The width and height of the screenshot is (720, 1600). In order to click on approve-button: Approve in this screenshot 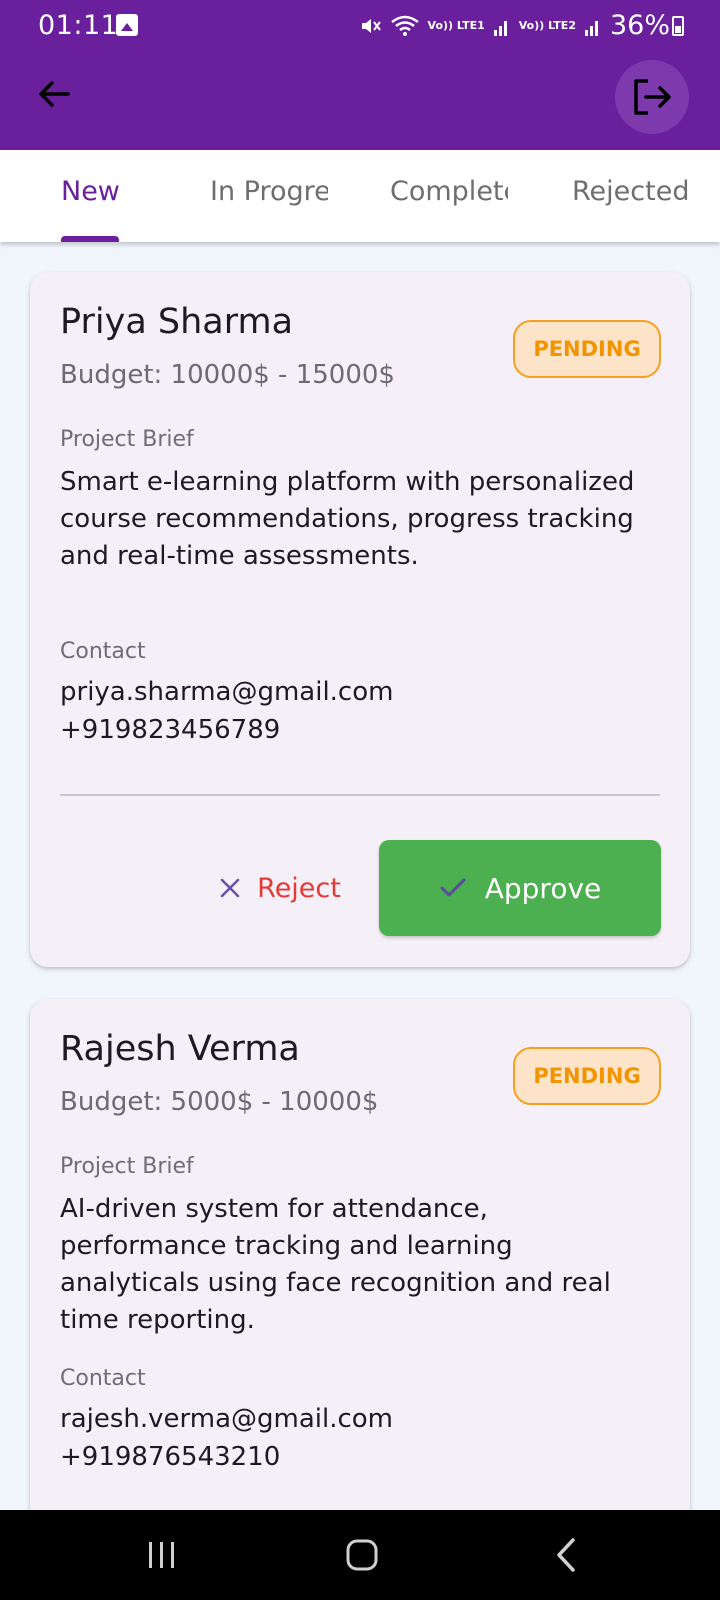, I will do `click(520, 888)`.